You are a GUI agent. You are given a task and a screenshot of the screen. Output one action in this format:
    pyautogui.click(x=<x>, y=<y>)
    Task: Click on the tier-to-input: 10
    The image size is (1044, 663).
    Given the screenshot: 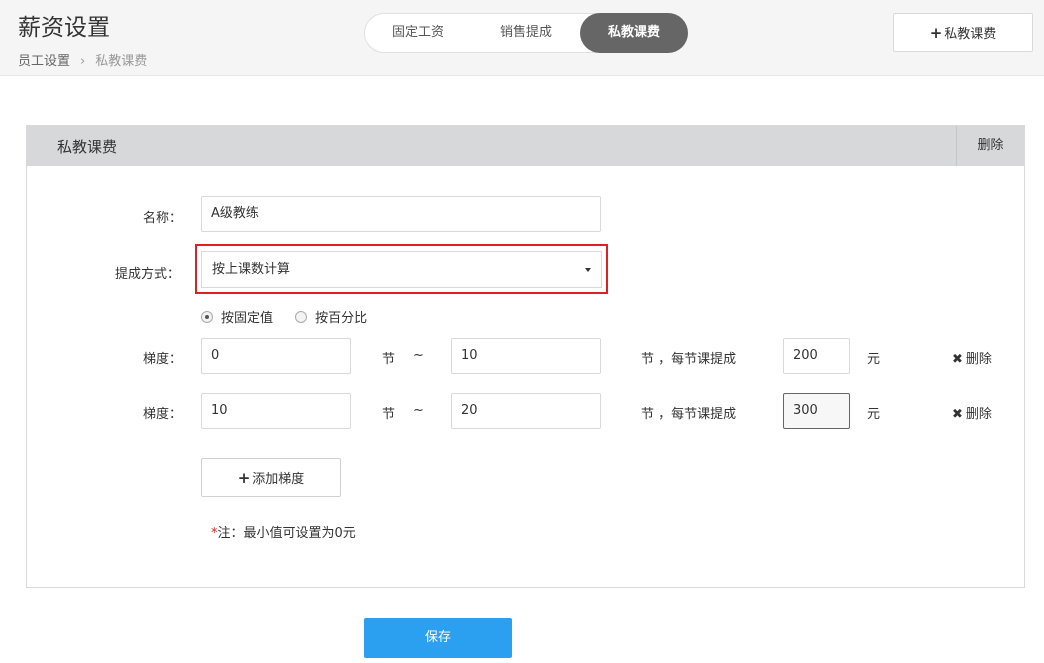 What is the action you would take?
    pyautogui.click(x=526, y=356)
    